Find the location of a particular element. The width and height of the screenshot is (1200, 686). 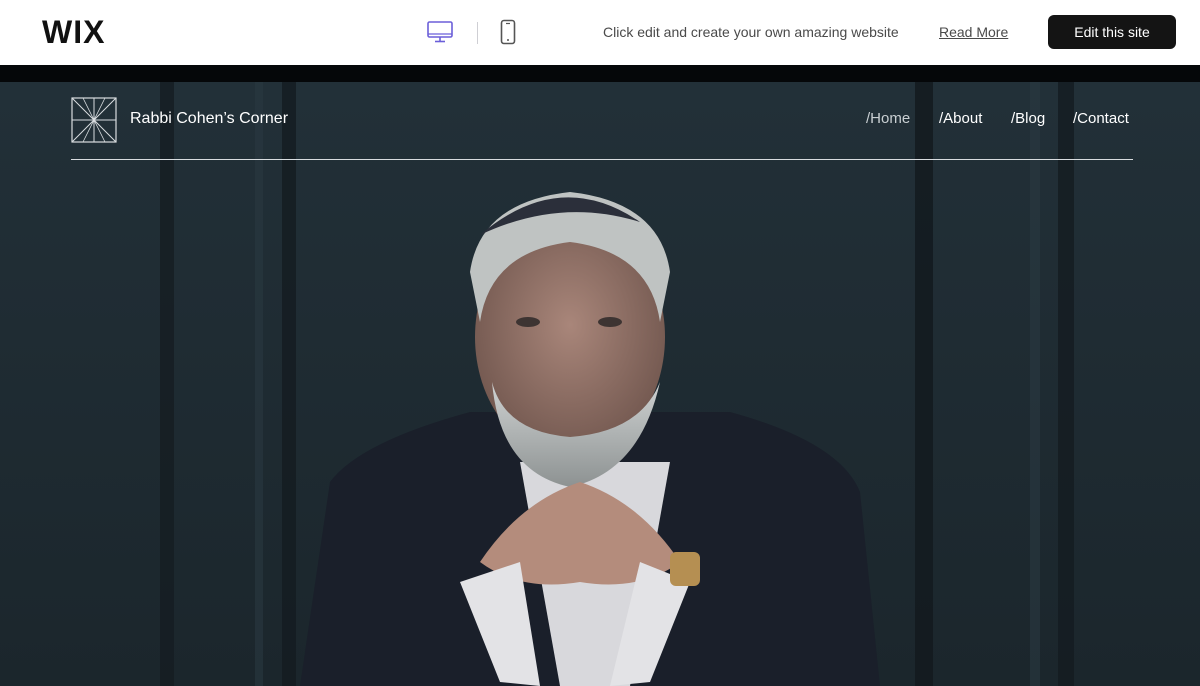

mobile-icon is located at coordinates (508, 32).